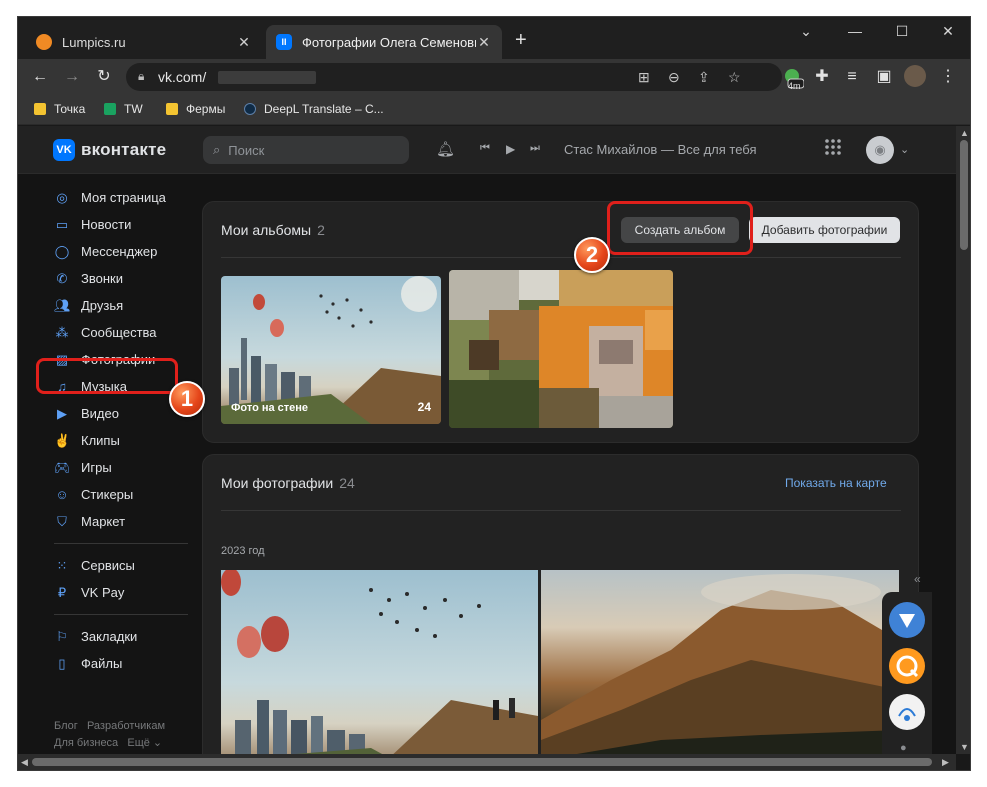  What do you see at coordinates (62, 592) in the screenshot?
I see `ruble-icon: ₽` at bounding box center [62, 592].